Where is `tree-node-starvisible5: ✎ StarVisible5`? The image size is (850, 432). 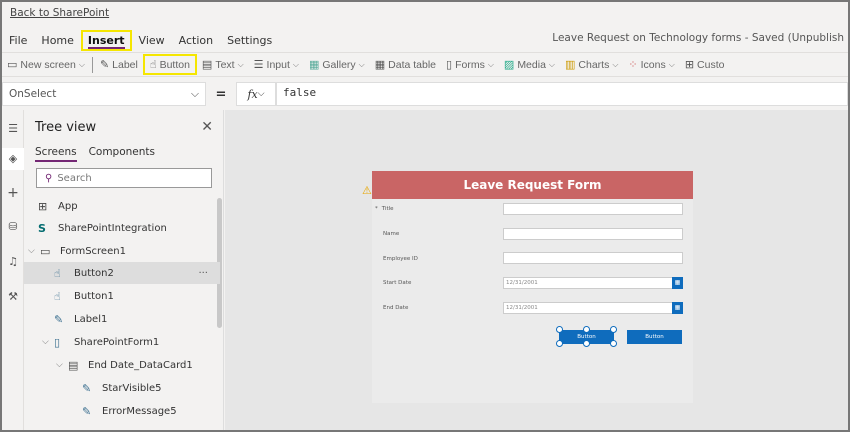 tree-node-starvisible5: ✎ StarVisible5 is located at coordinates (122, 388).